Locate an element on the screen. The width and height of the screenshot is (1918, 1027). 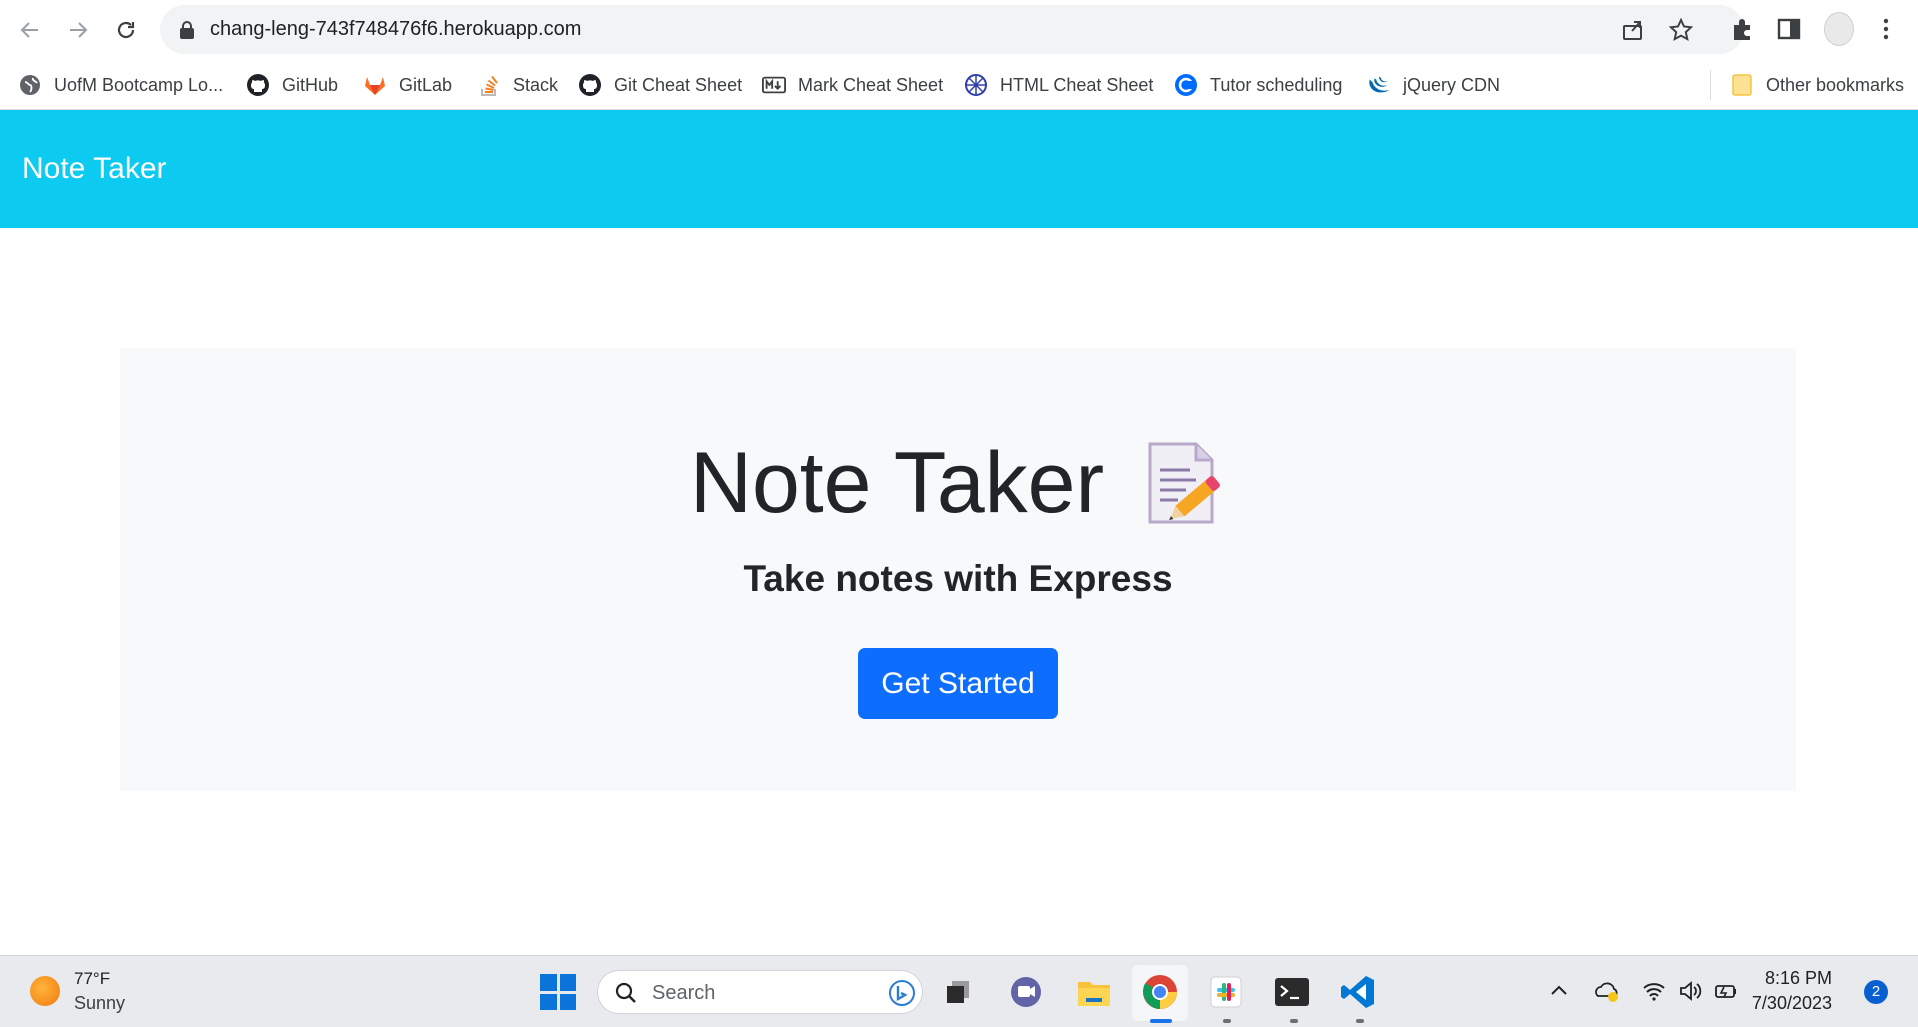
bookmark-gitlab: GitLab is located at coordinates (407, 85).